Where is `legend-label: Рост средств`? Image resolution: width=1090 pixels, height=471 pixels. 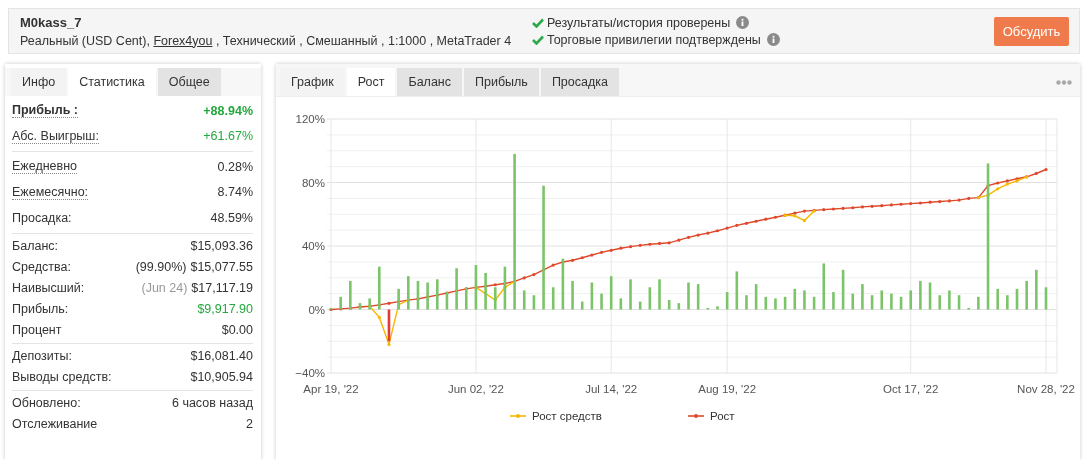
legend-label: Рост средств is located at coordinates (567, 416).